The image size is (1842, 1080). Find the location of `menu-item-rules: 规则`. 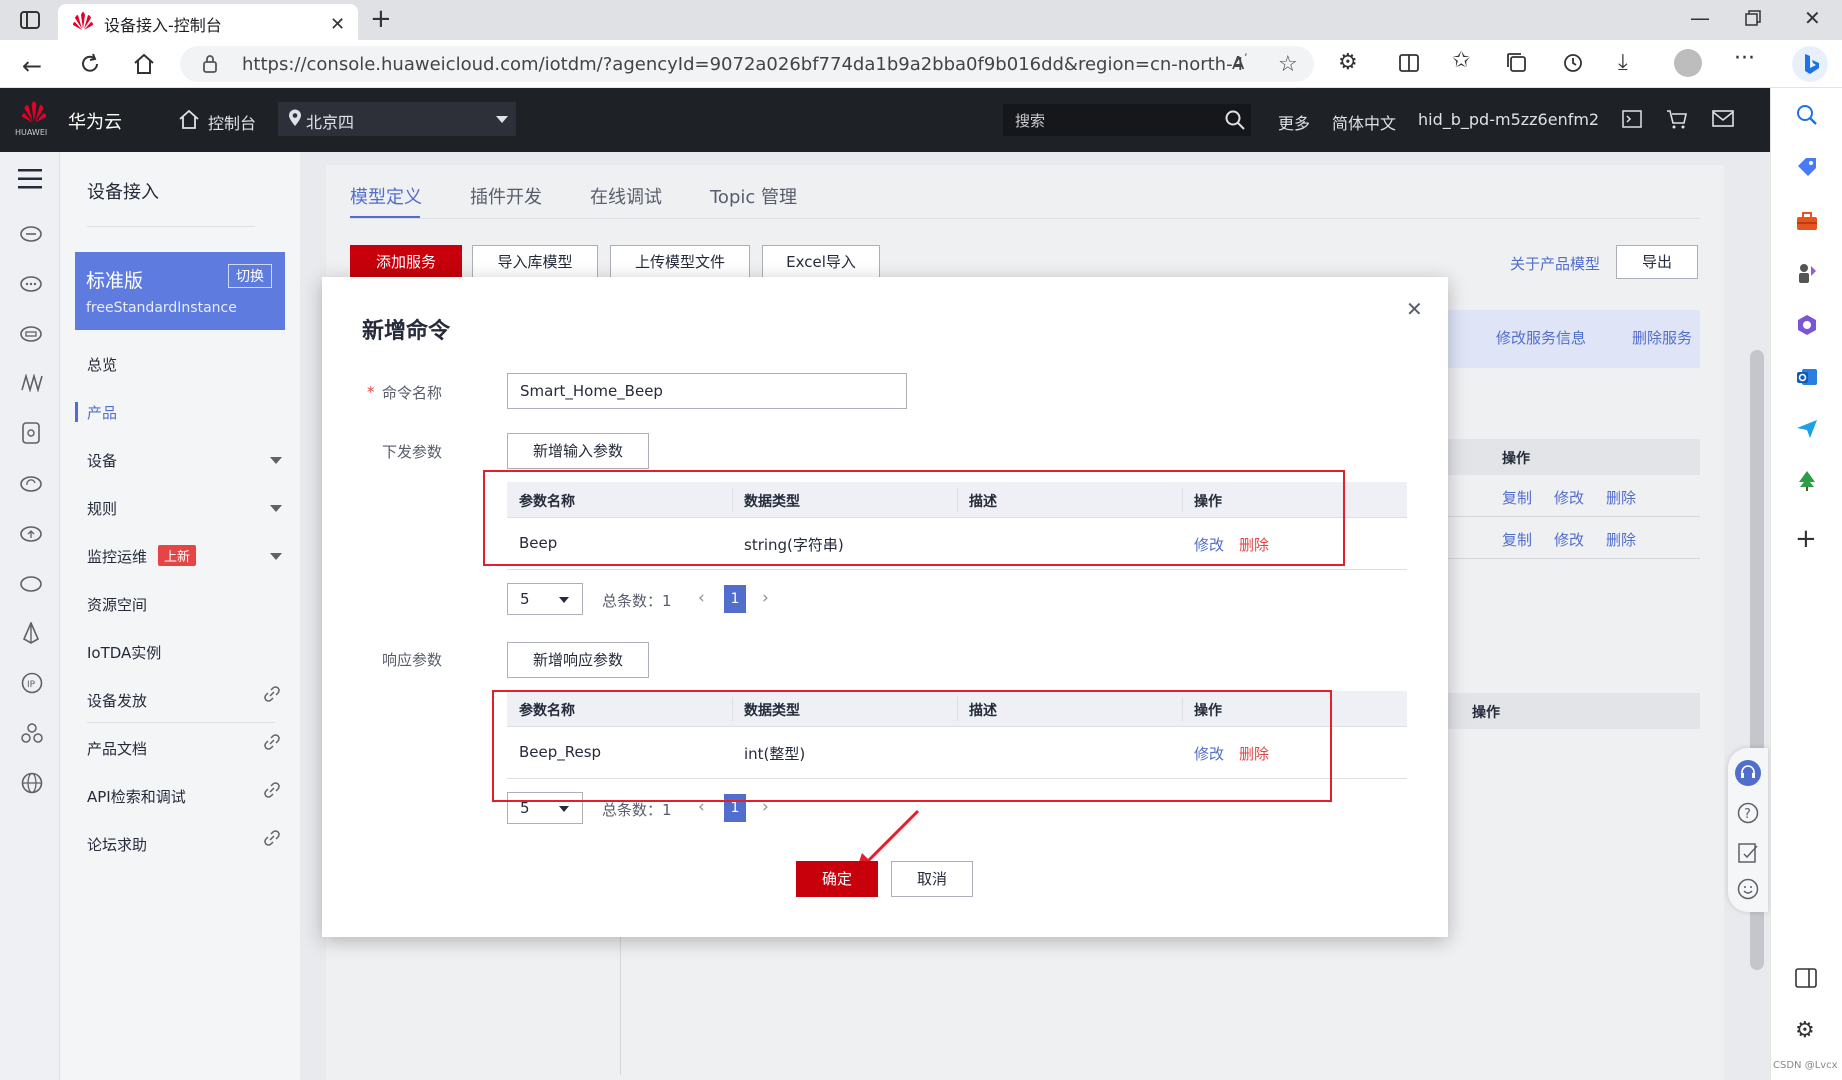

menu-item-rules: 规则 is located at coordinates (102, 508).